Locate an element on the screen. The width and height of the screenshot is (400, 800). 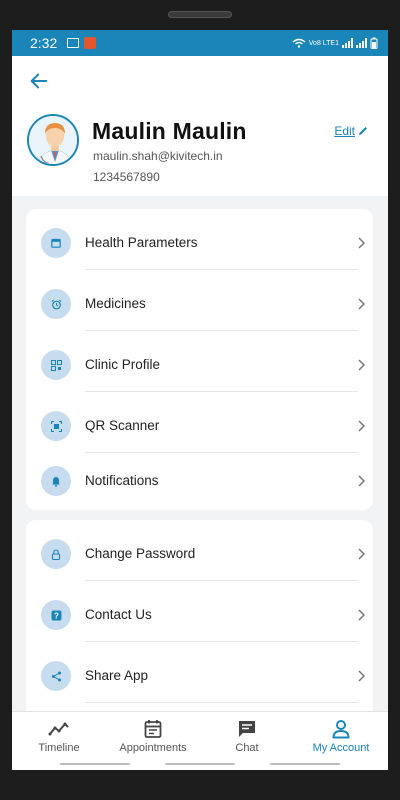
nav-appointments: Appointments is located at coordinates (153, 735).